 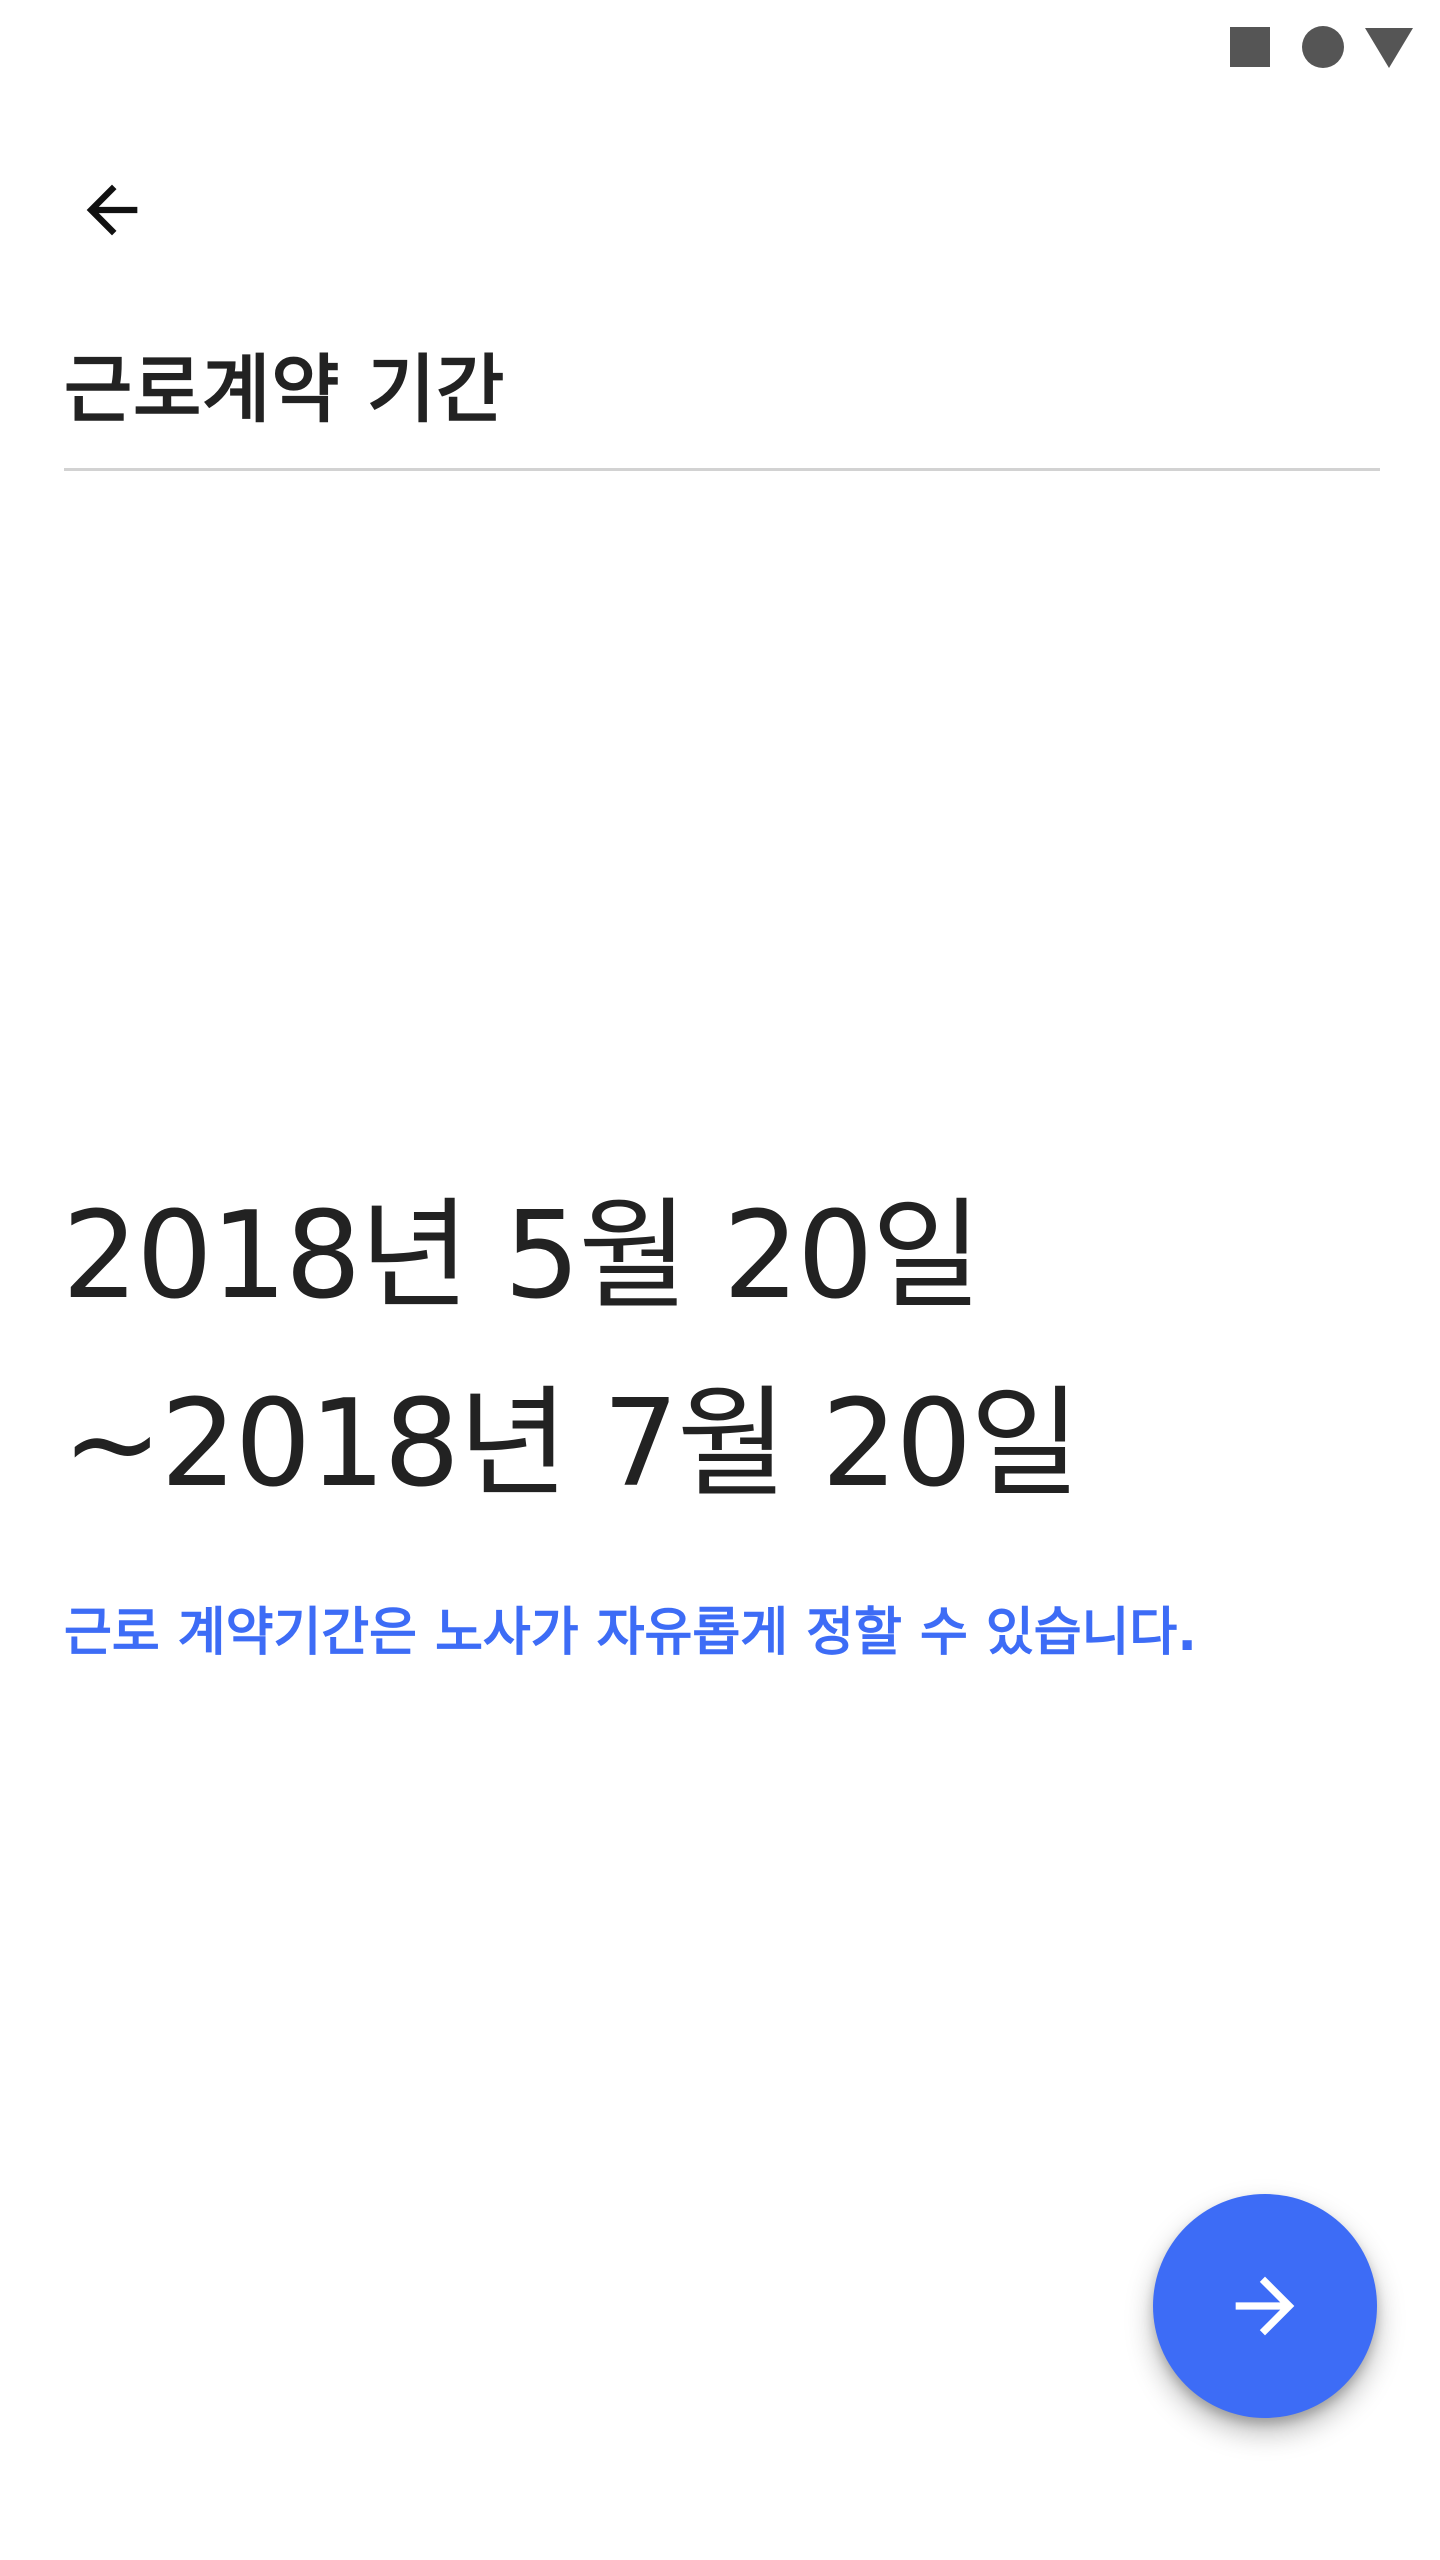 What do you see at coordinates (285, 390) in the screenshot?
I see `page-title: 근로계약 기간` at bounding box center [285, 390].